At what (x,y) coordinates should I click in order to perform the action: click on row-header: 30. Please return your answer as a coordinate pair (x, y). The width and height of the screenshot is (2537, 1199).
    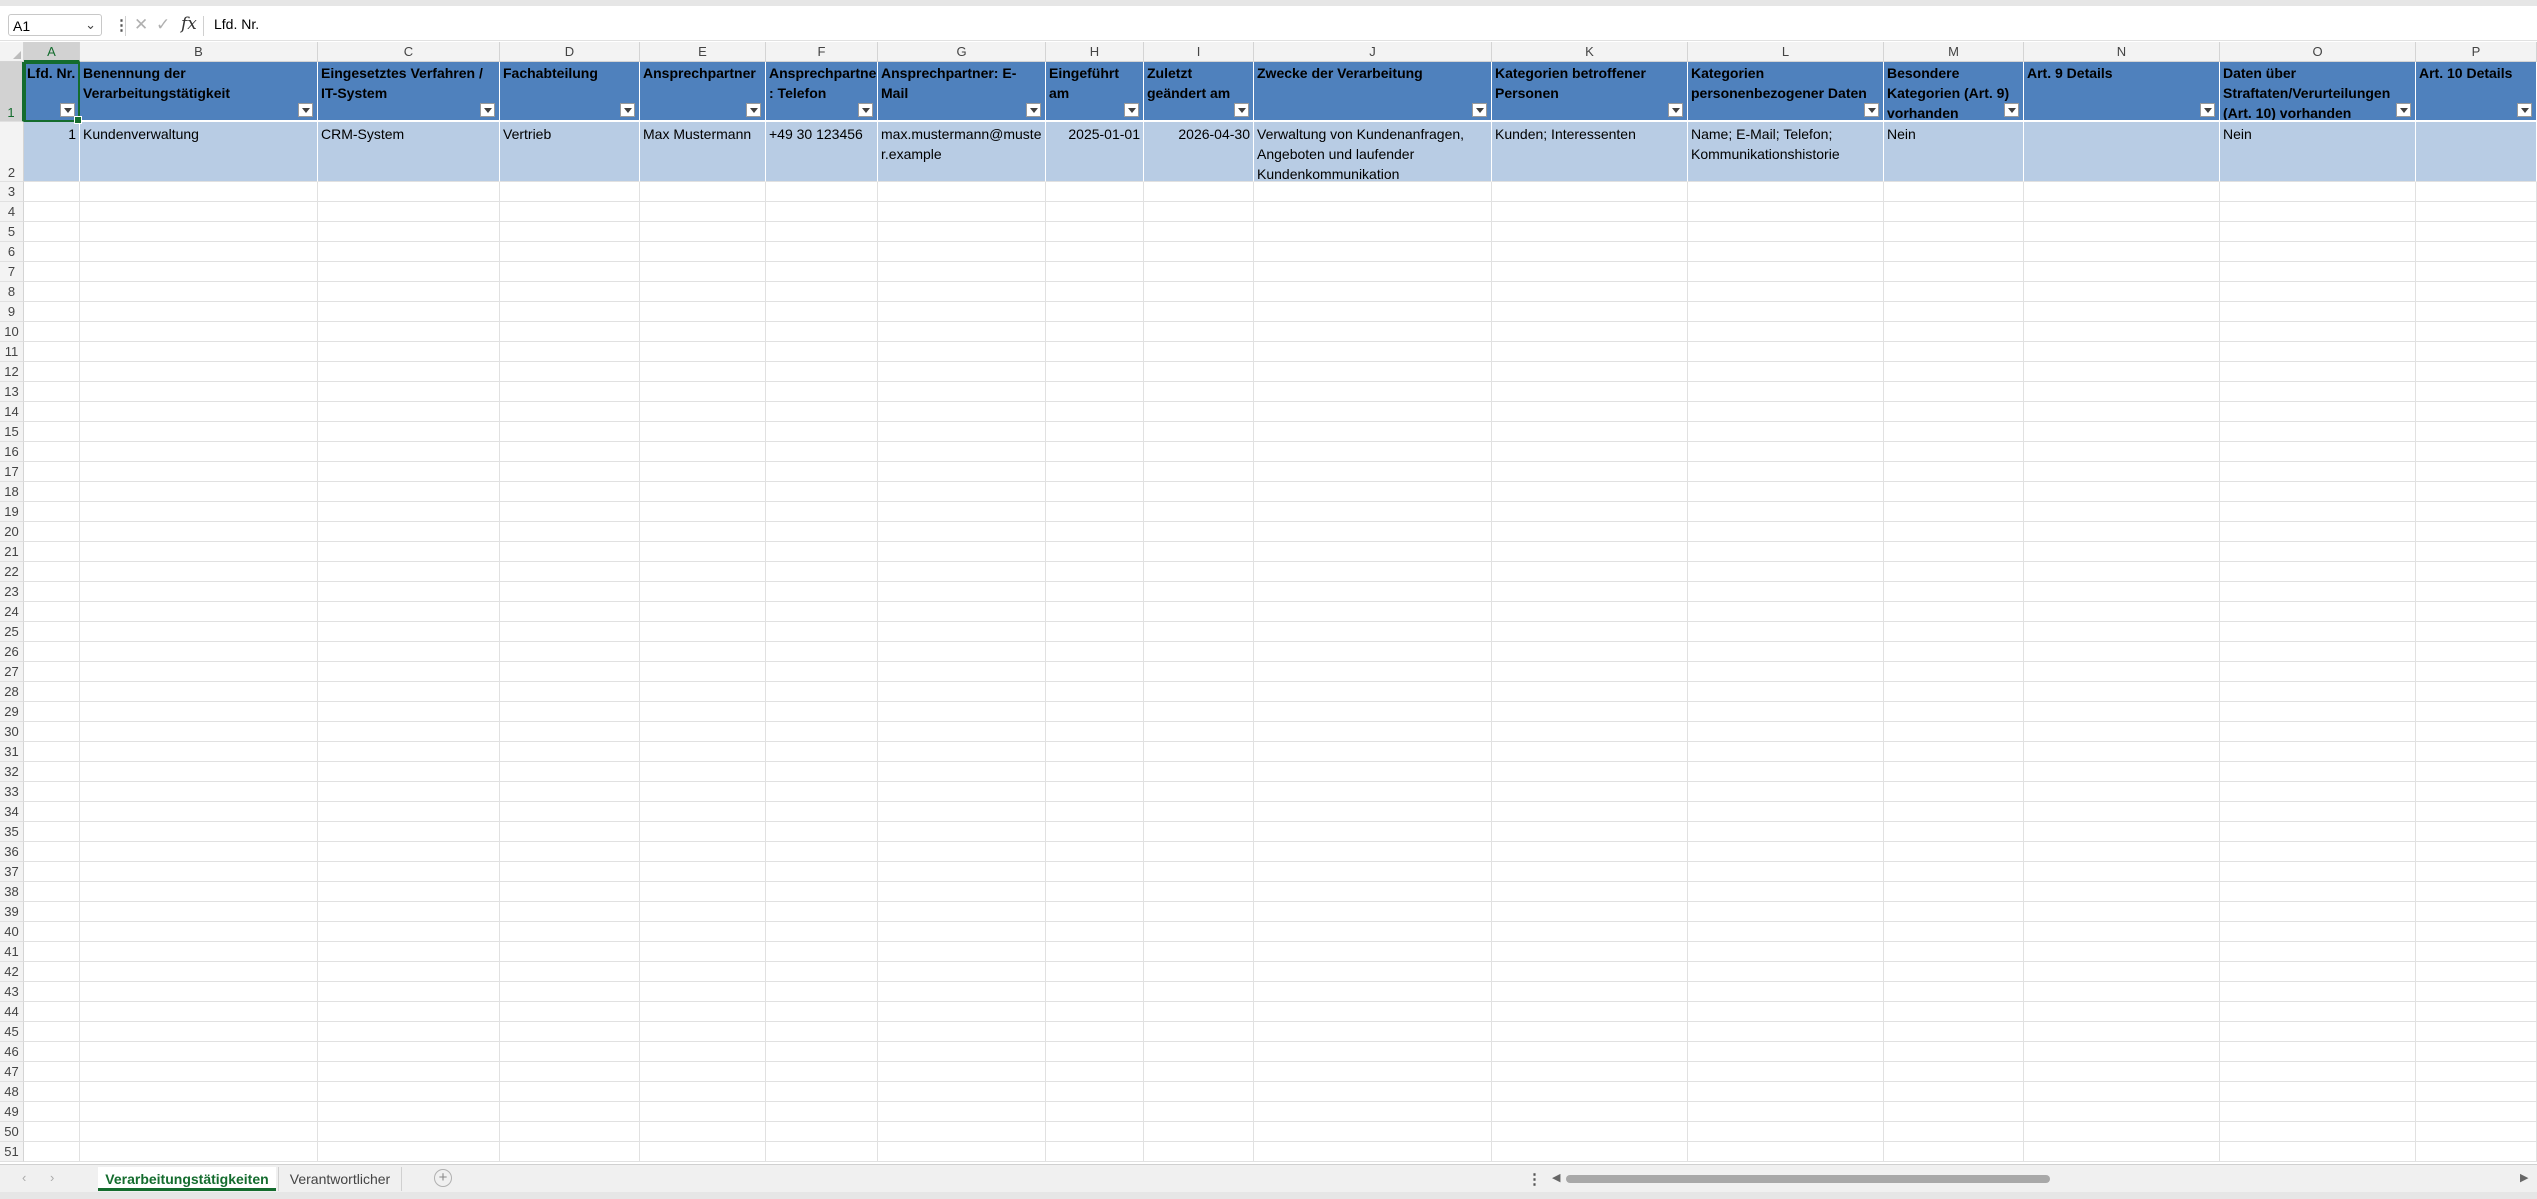
    Looking at the image, I should click on (12, 732).